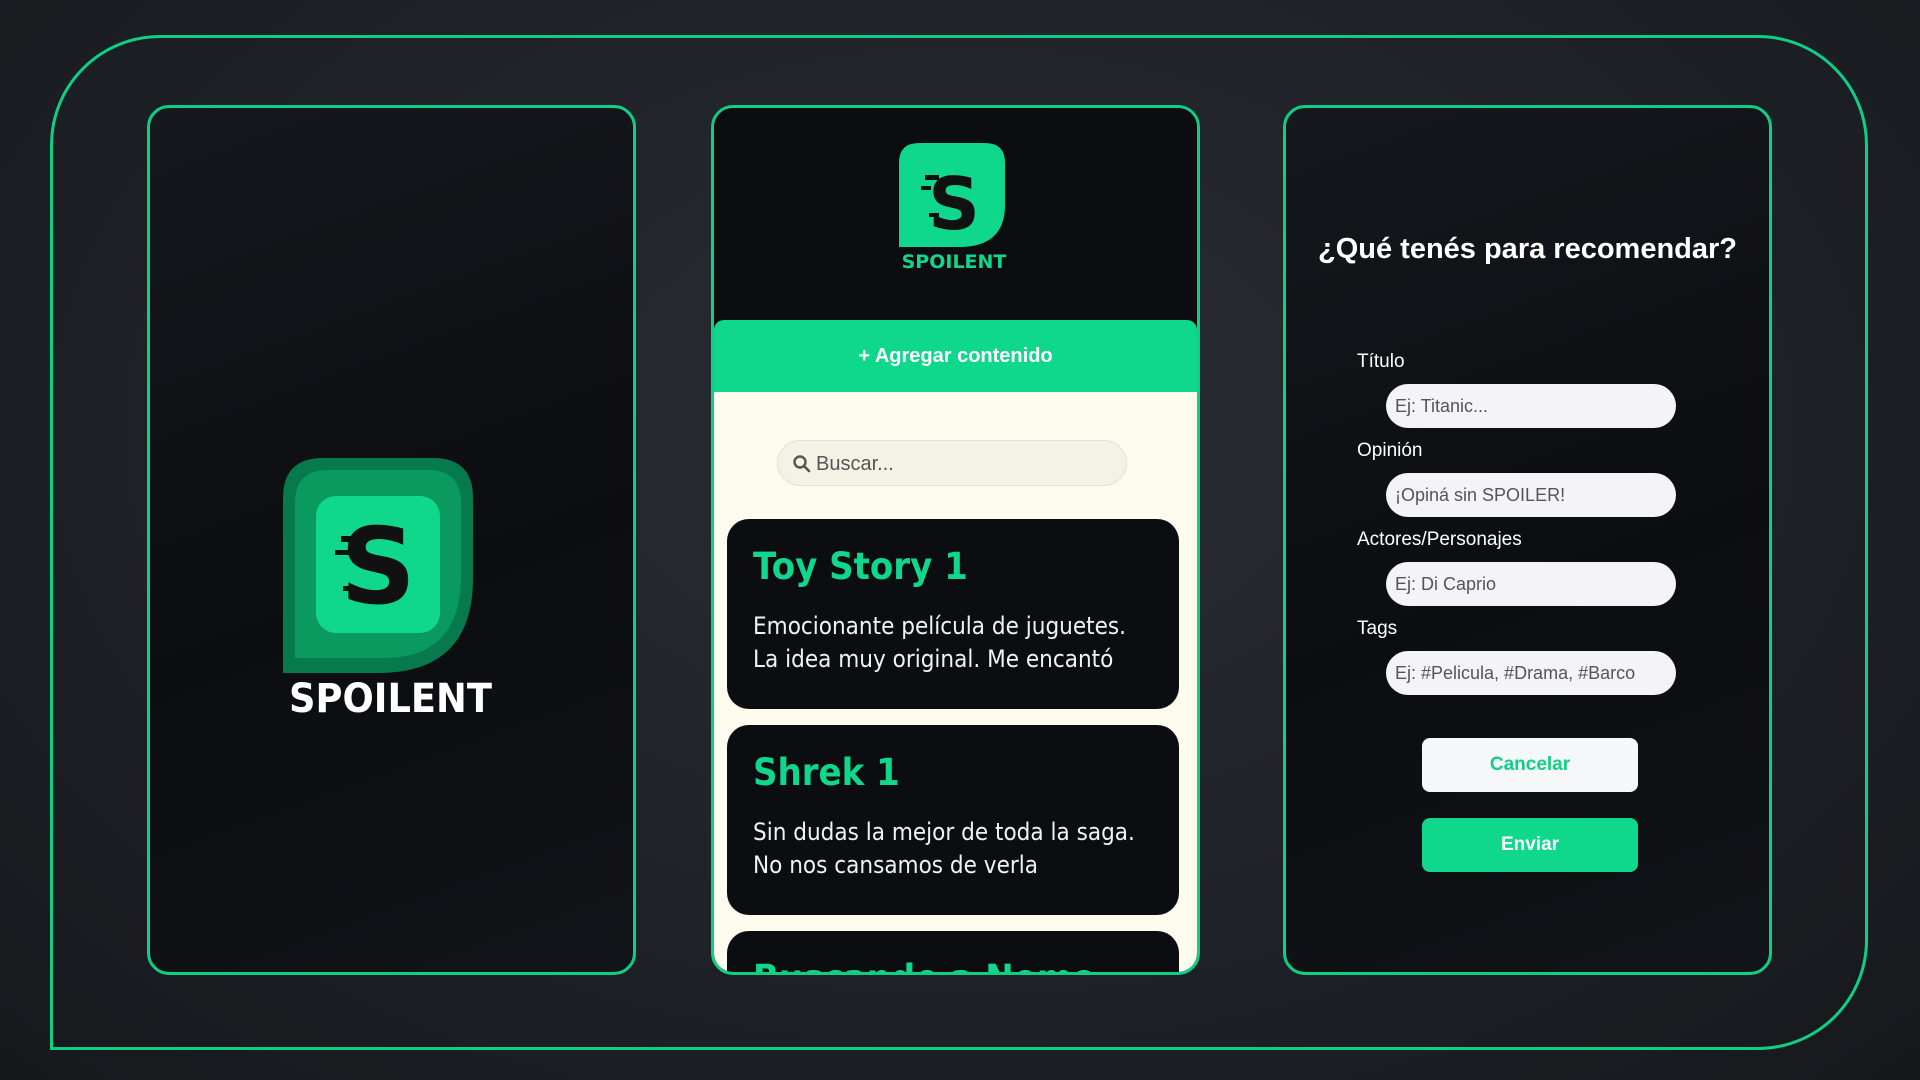 The width and height of the screenshot is (1920, 1080). What do you see at coordinates (1531, 406) in the screenshot?
I see `title-input` at bounding box center [1531, 406].